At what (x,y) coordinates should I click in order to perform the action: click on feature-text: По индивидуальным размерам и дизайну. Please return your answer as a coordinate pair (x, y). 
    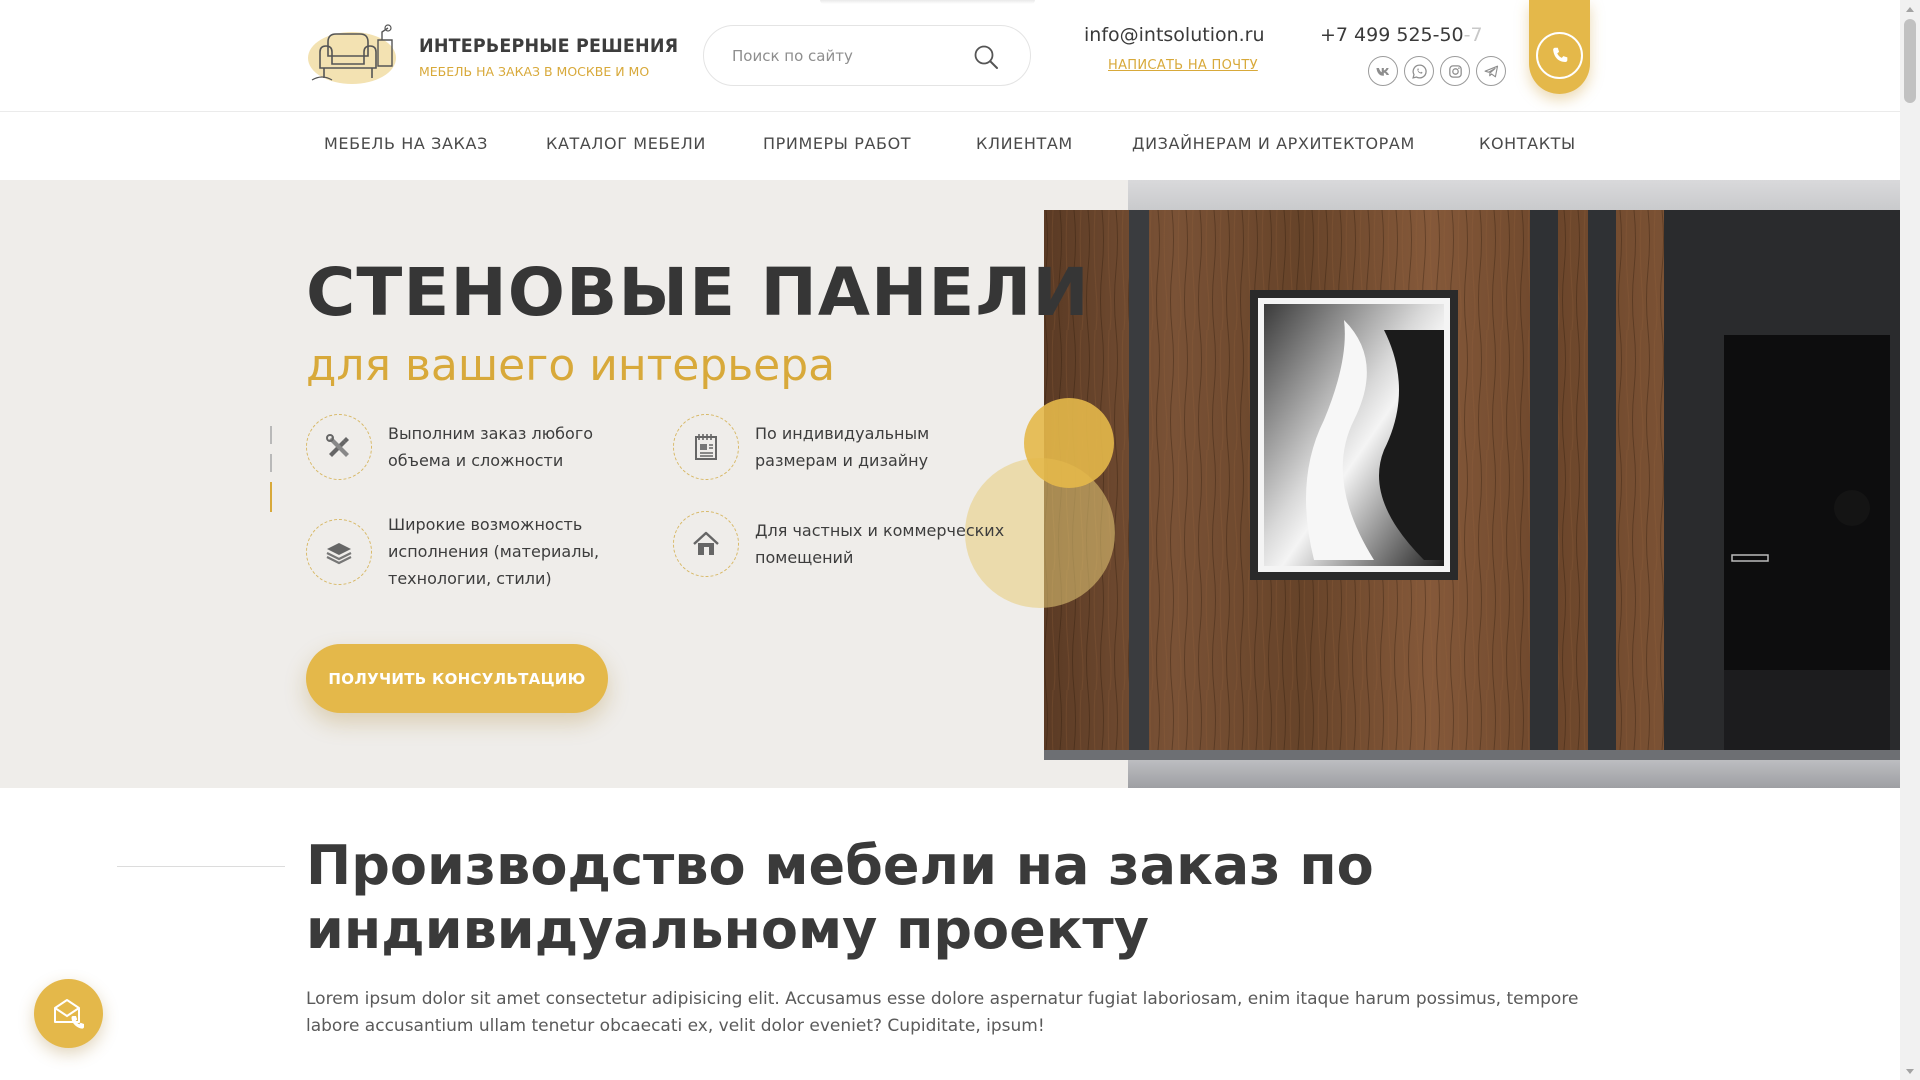
    Looking at the image, I should click on (842, 447).